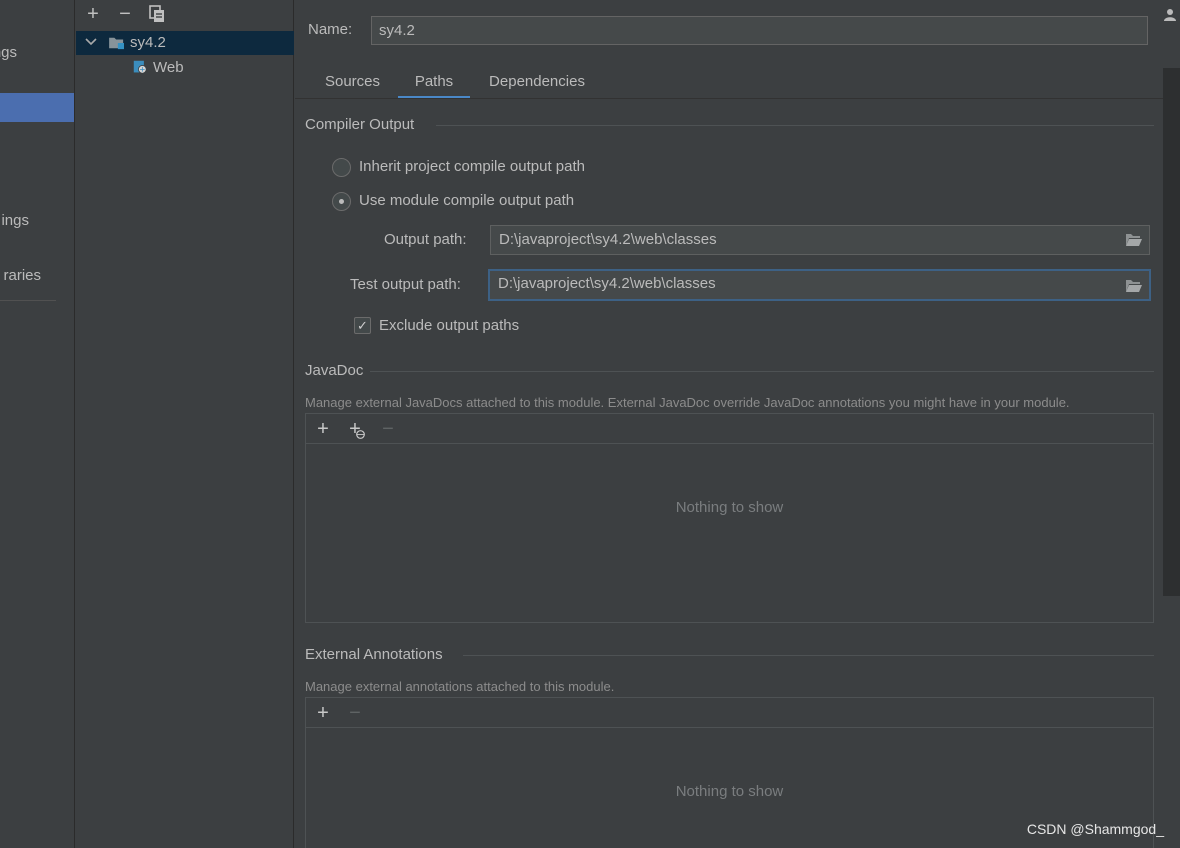  What do you see at coordinates (28, 300) in the screenshot?
I see `sidebar-separator` at bounding box center [28, 300].